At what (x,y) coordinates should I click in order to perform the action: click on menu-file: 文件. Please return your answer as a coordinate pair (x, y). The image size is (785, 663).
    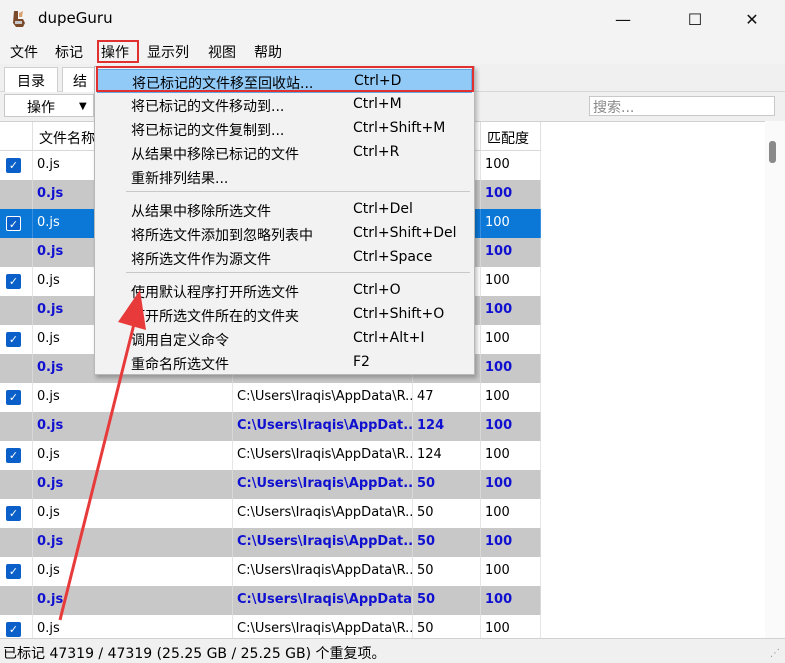
    Looking at the image, I should click on (24, 52).